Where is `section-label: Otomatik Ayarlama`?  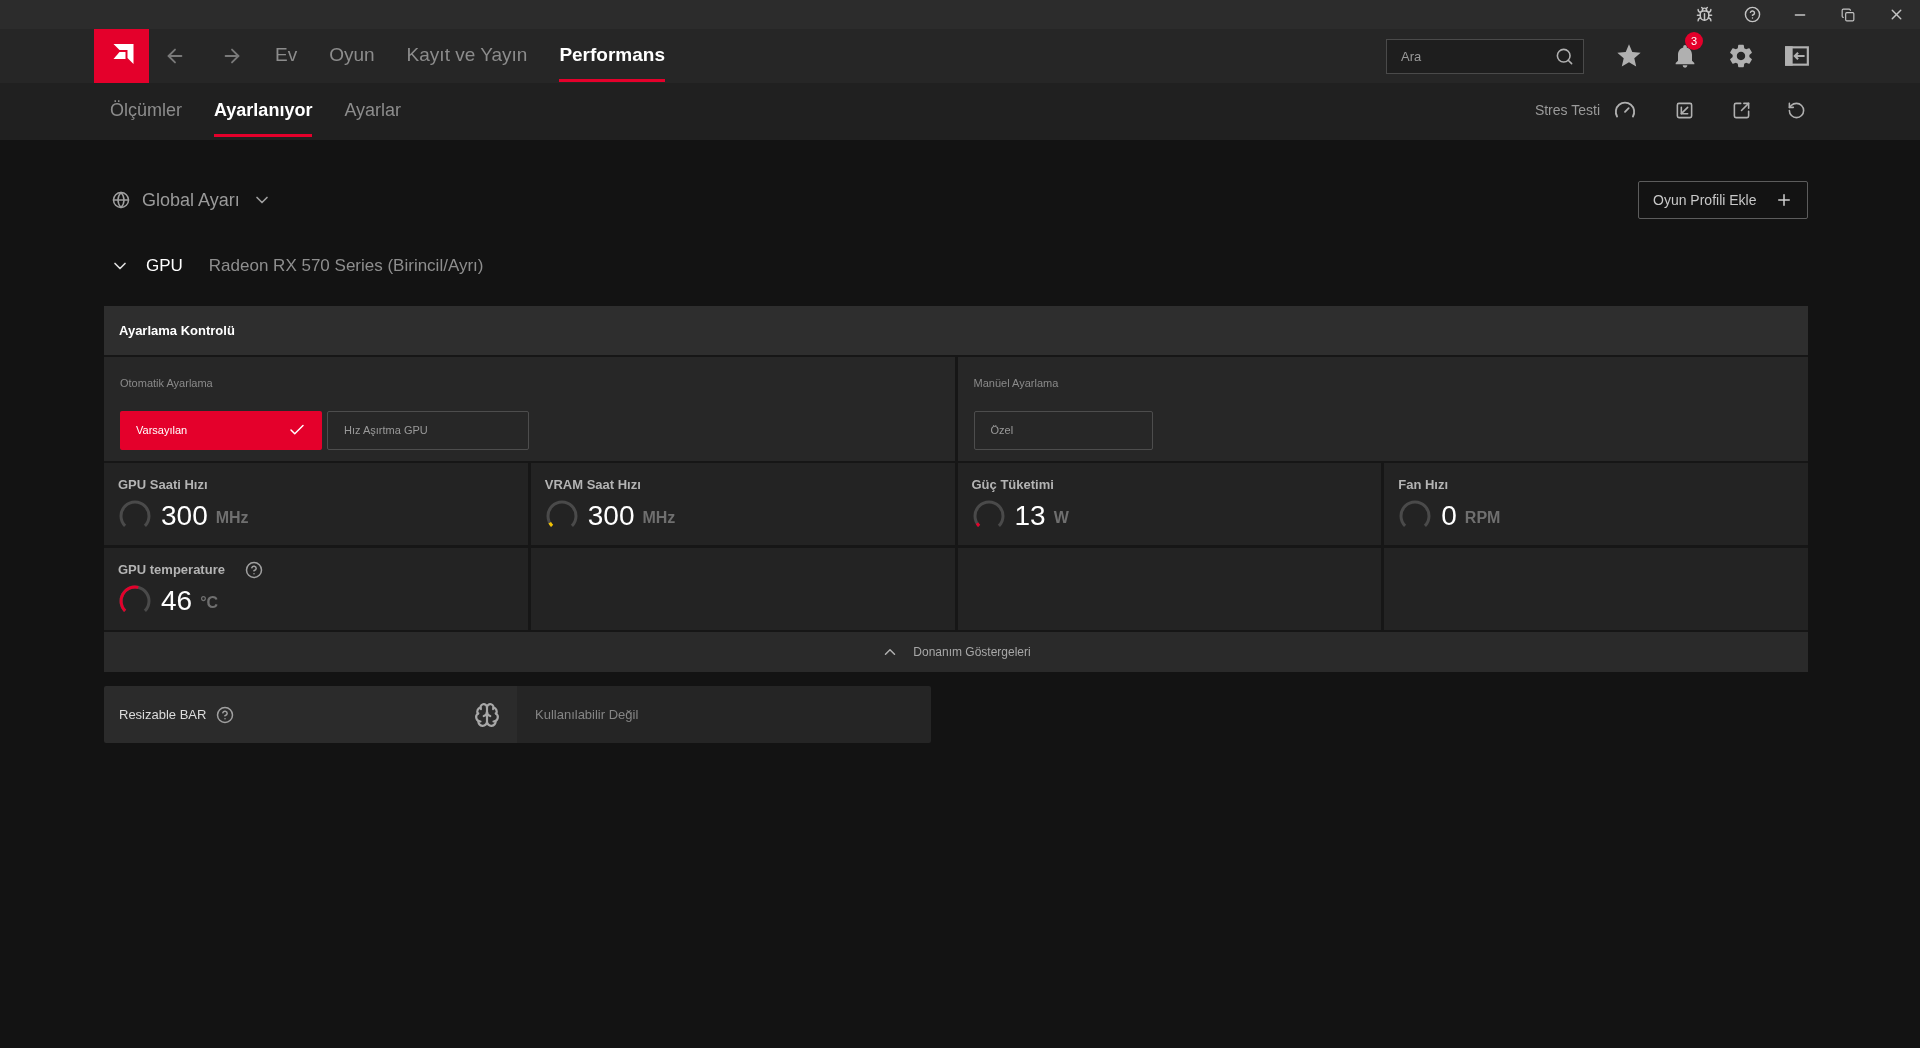
section-label: Otomatik Ayarlama is located at coordinates (167, 383).